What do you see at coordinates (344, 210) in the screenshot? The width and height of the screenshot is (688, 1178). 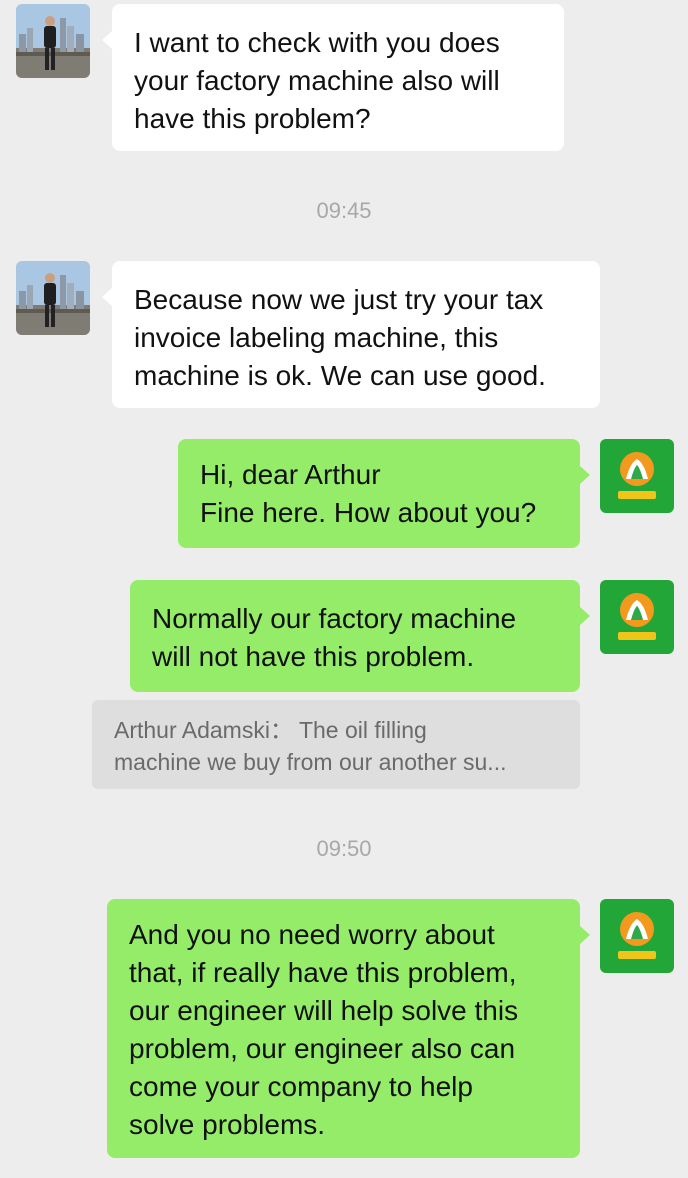 I see `timestamp: 09:45` at bounding box center [344, 210].